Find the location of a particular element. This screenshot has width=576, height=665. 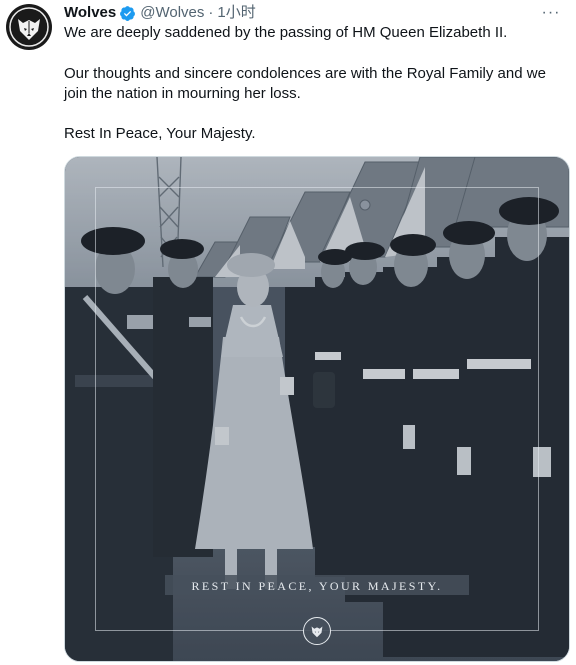

more-options-icon: ··· is located at coordinates (551, 13).